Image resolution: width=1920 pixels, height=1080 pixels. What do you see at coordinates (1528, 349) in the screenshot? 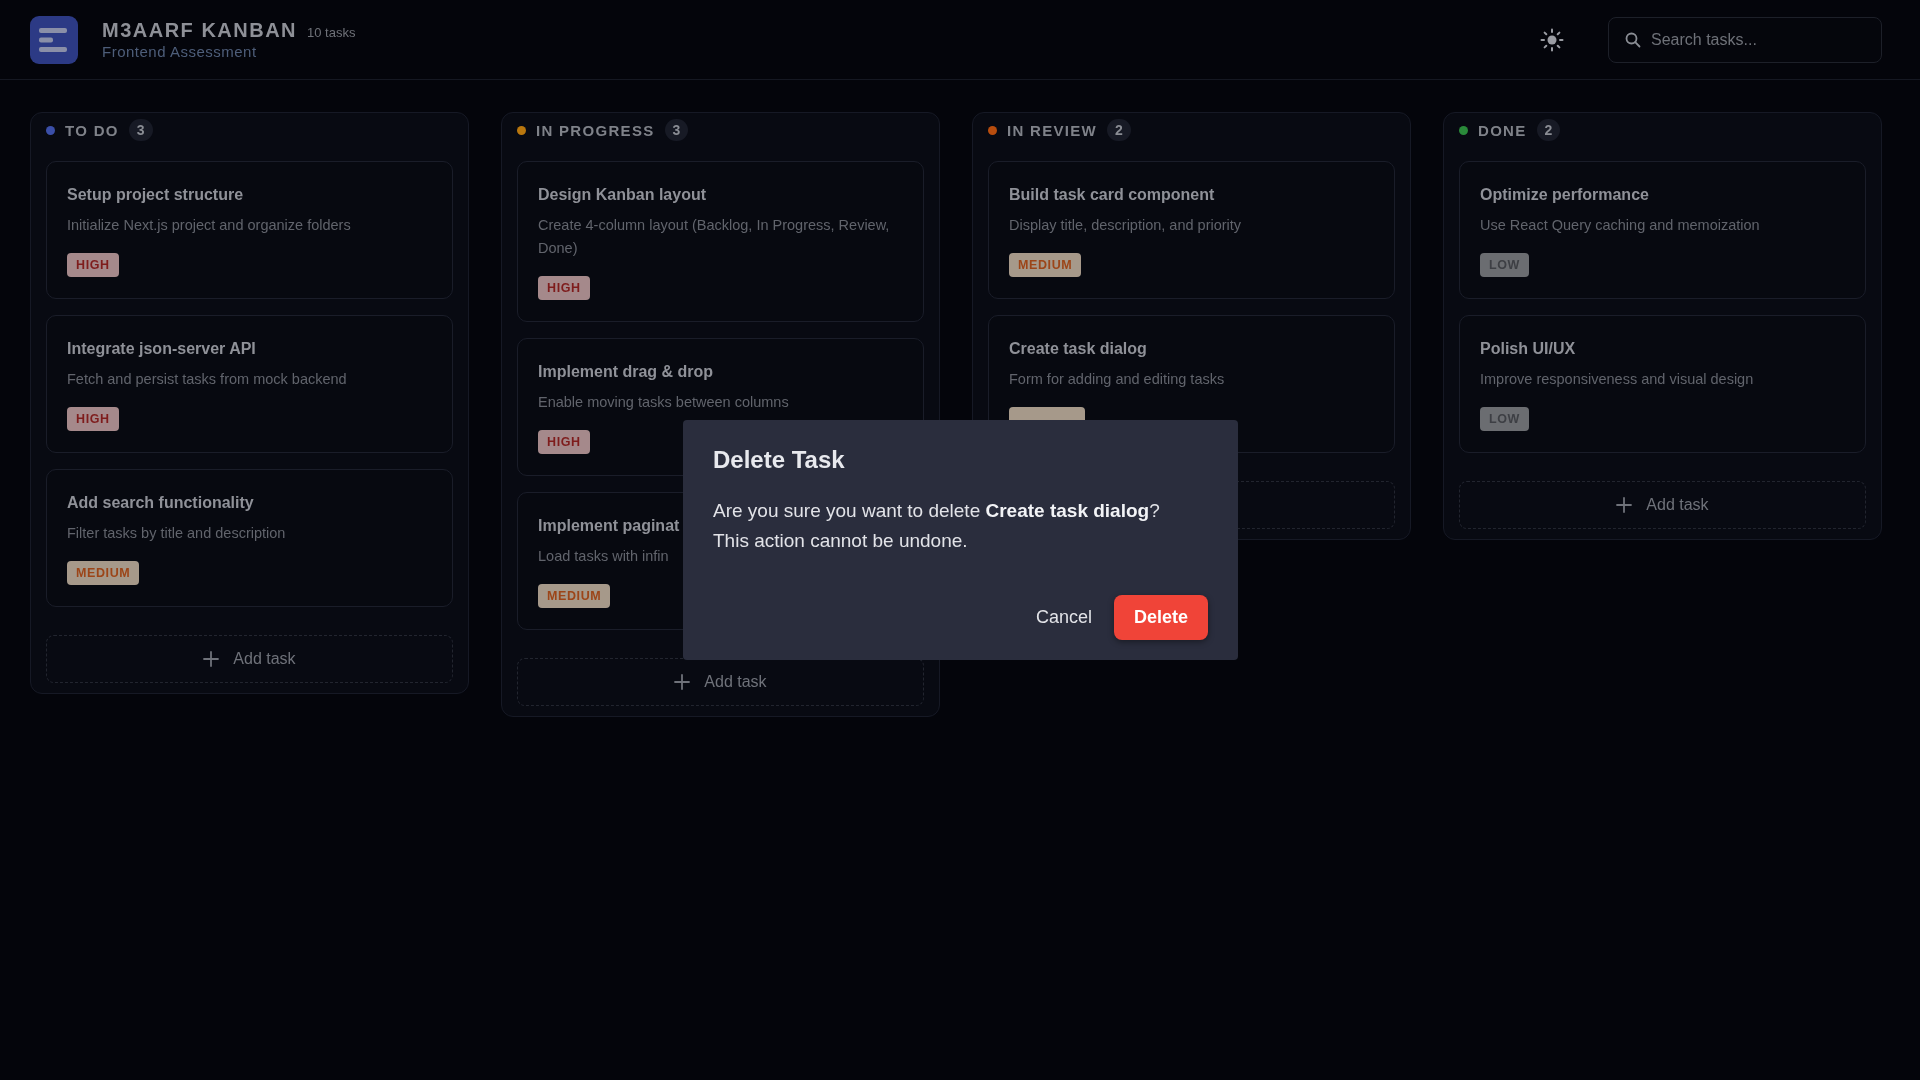
I see `task-title: Polish UI/UX` at bounding box center [1528, 349].